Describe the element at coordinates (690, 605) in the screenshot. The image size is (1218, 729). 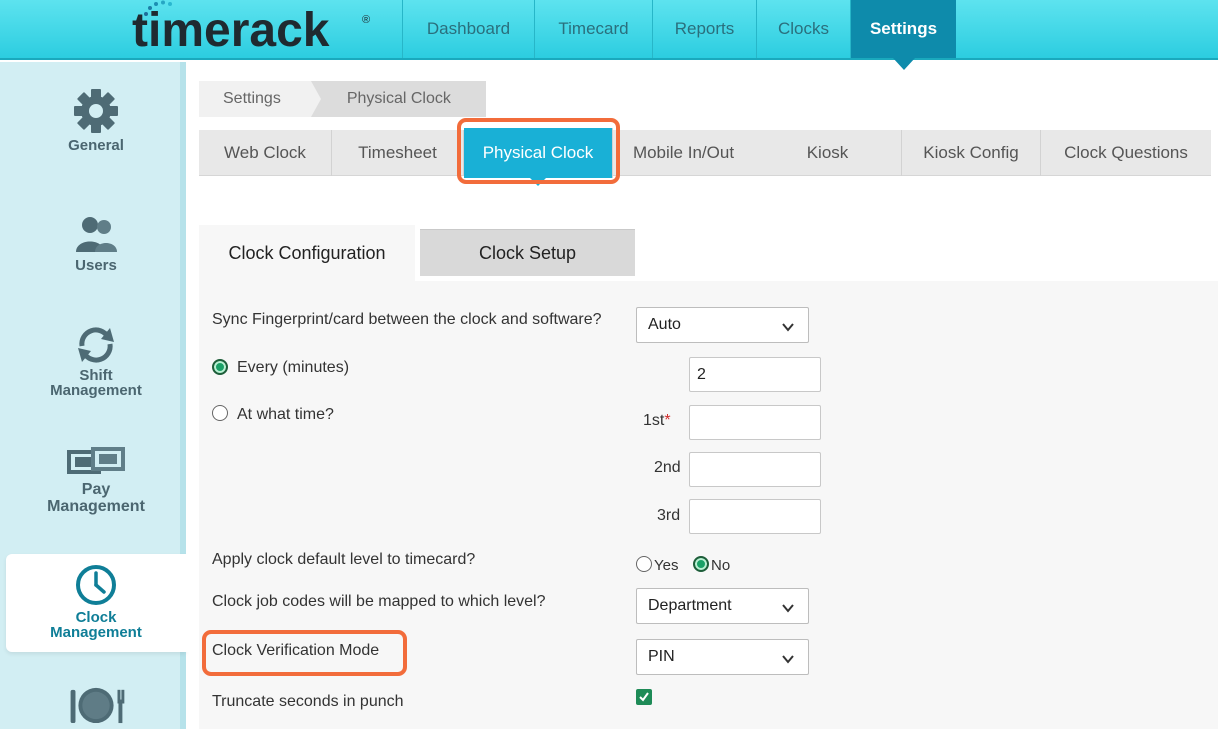
I see `job-codes-select-value: Department` at that location.